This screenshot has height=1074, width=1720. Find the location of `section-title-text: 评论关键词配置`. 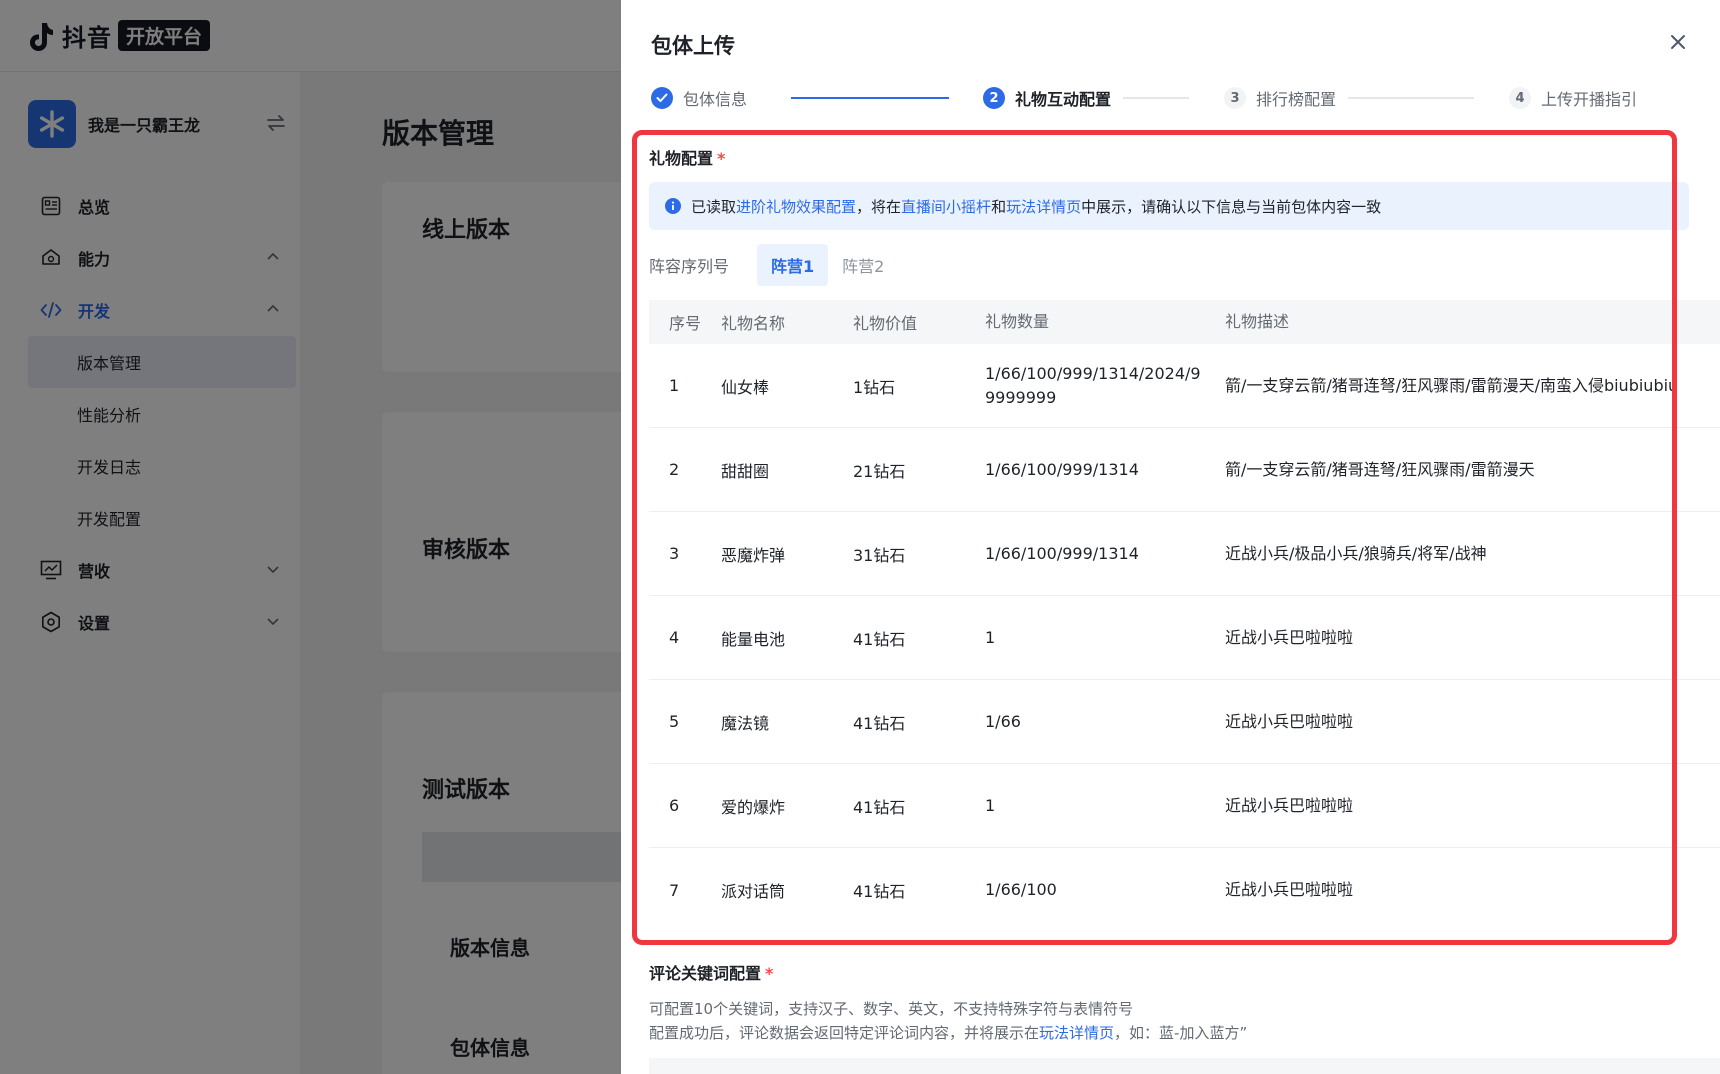

section-title-text: 评论关键词配置 is located at coordinates (705, 973).